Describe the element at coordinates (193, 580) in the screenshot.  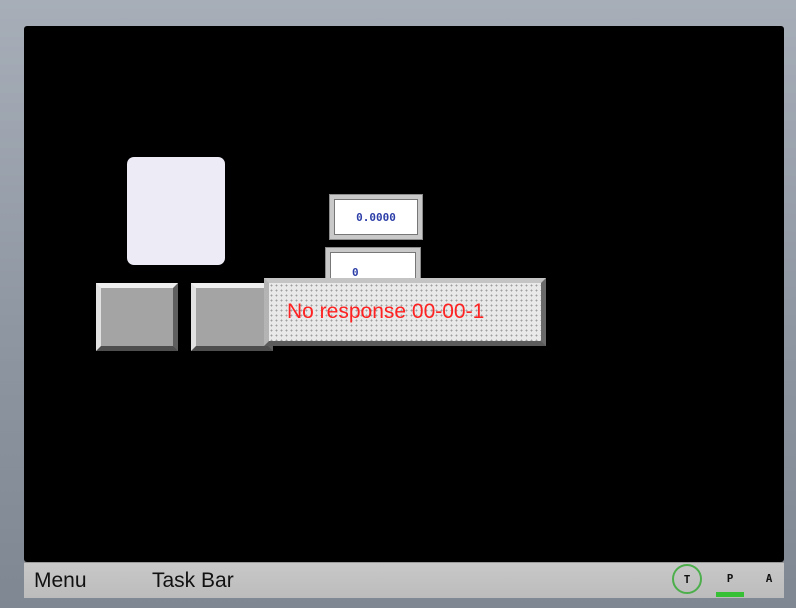
I see `task-bar-label: Task Bar` at that location.